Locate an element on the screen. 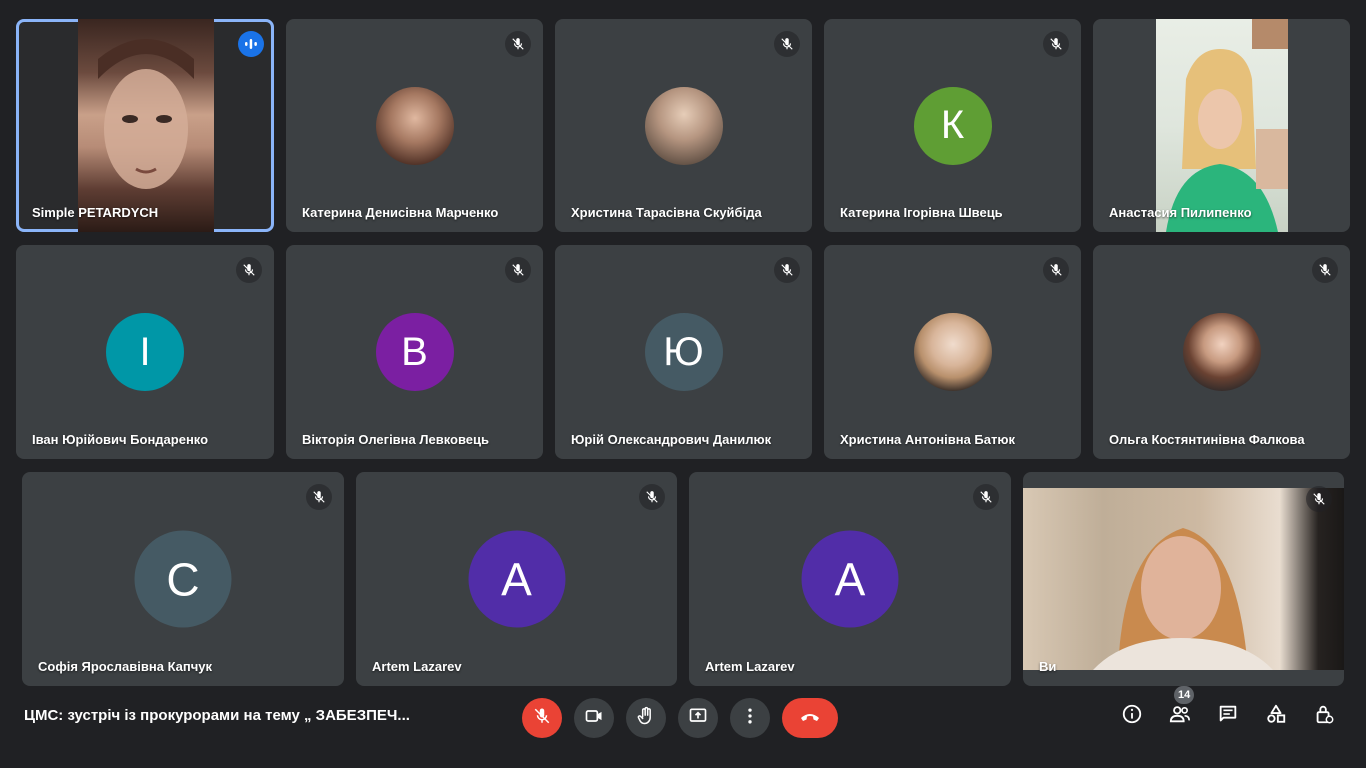  leave-call-button is located at coordinates (810, 718).